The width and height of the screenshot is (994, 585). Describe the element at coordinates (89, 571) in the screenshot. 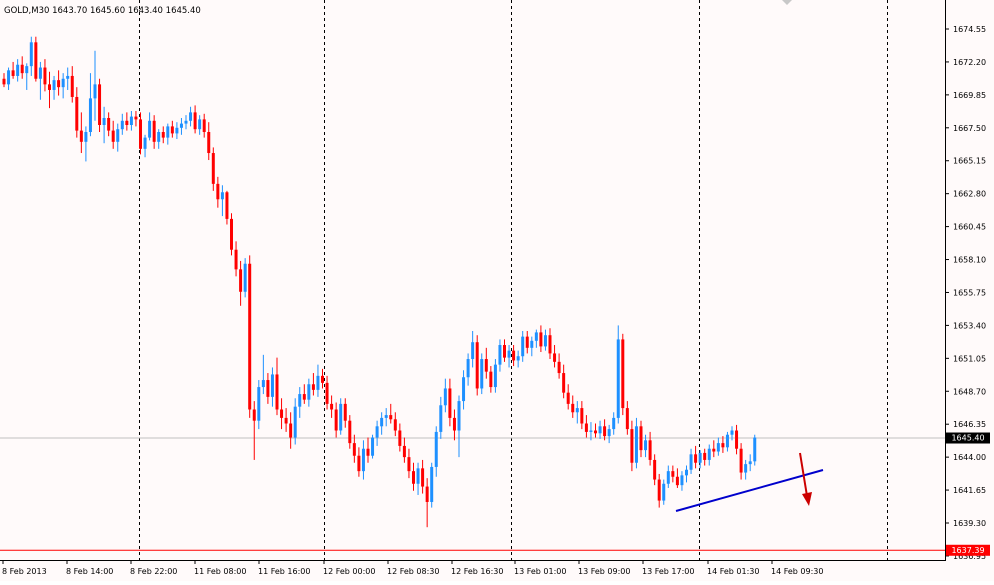

I see `x-tick-label: 8 Feb 14:00` at that location.